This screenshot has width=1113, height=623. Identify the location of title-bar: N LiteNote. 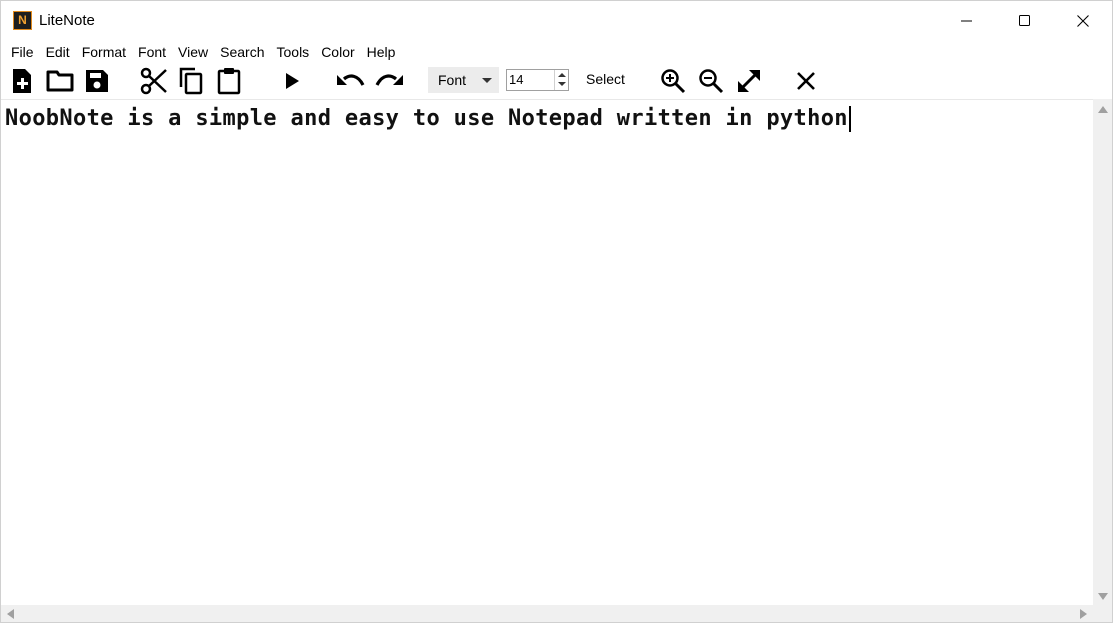
(556, 20).